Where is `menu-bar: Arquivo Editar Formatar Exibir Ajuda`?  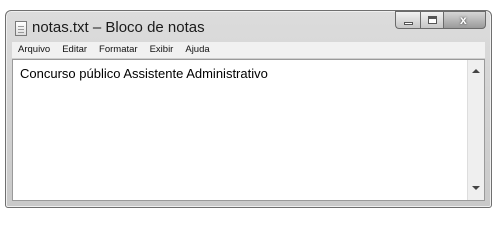 menu-bar: Arquivo Editar Formatar Exibir Ajuda is located at coordinates (248, 50).